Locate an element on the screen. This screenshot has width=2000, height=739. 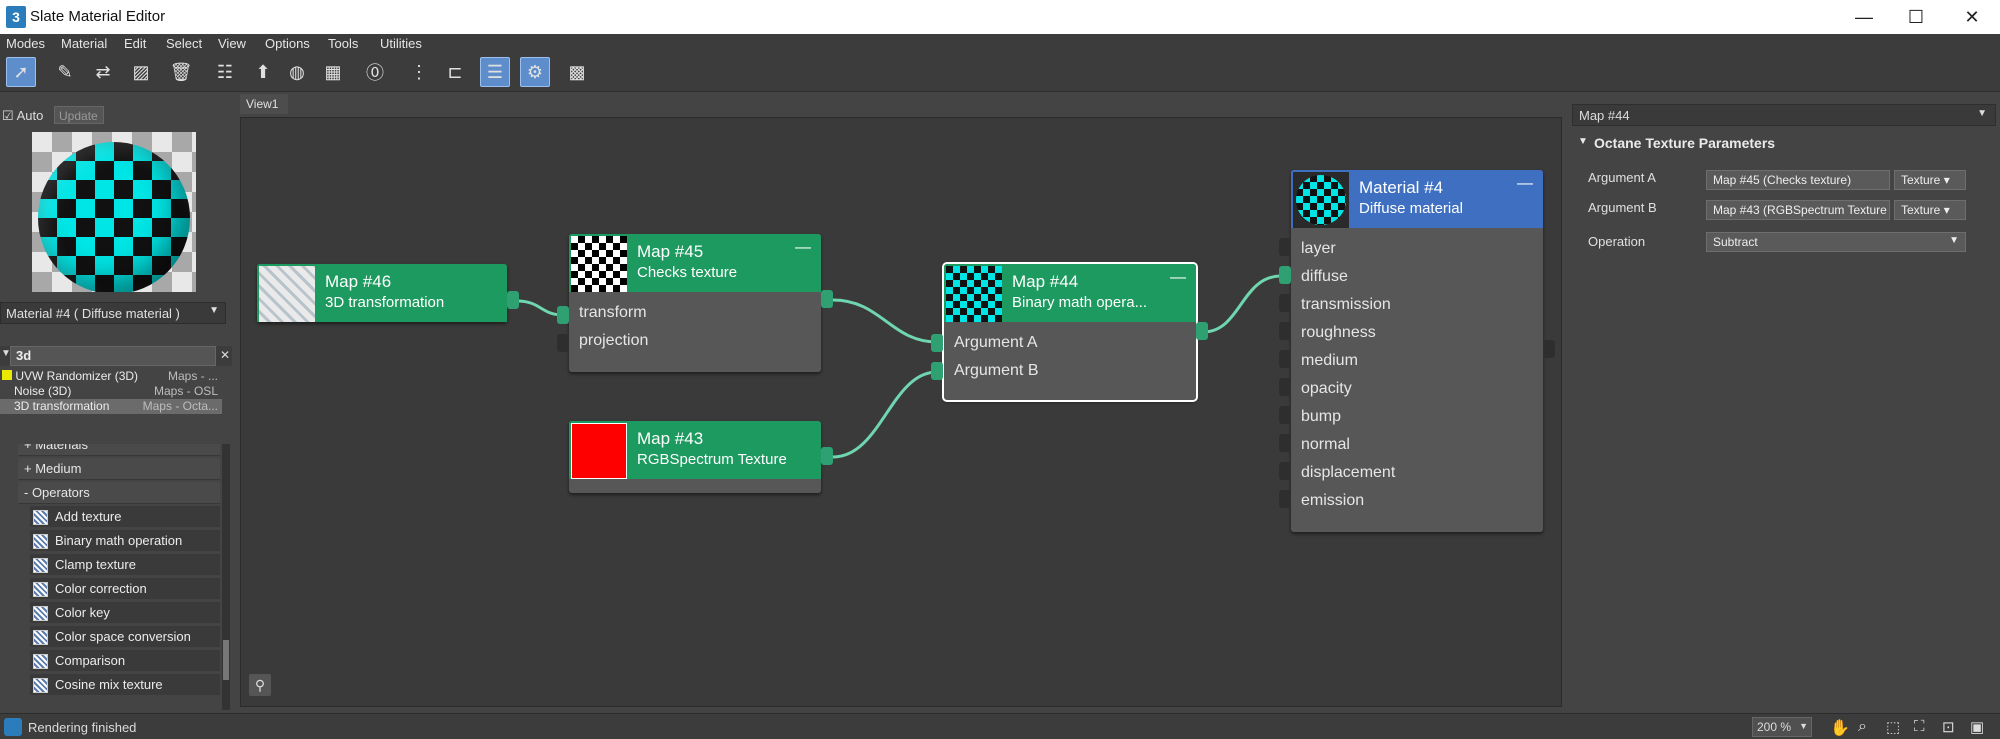
zoom-selected-icon: ⊡ is located at coordinates (1948, 727).